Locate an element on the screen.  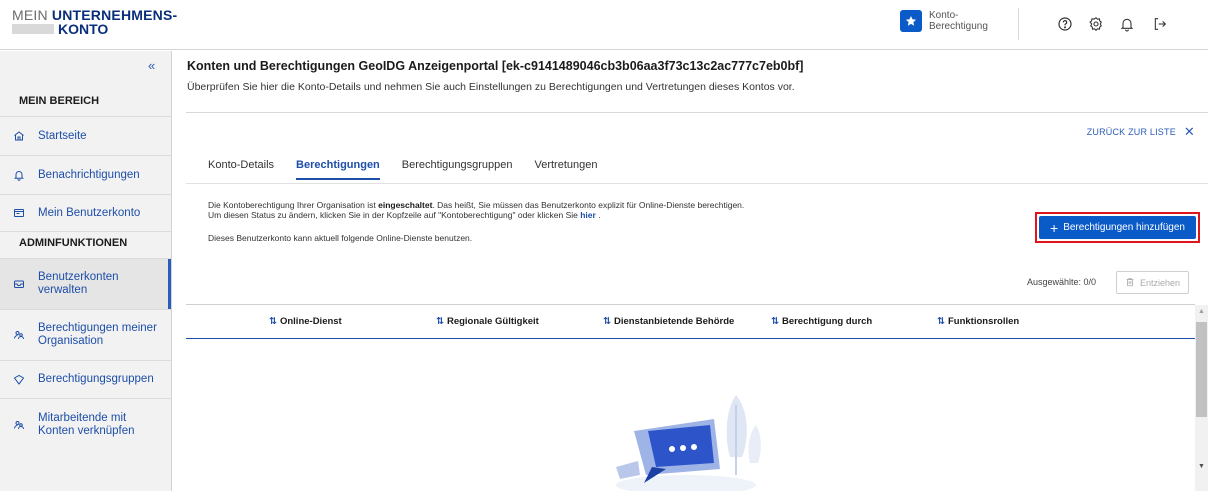
sidebar-item-mein-benutzerkonto: Mein Benutzerkonto is located at coordinates (85, 213).